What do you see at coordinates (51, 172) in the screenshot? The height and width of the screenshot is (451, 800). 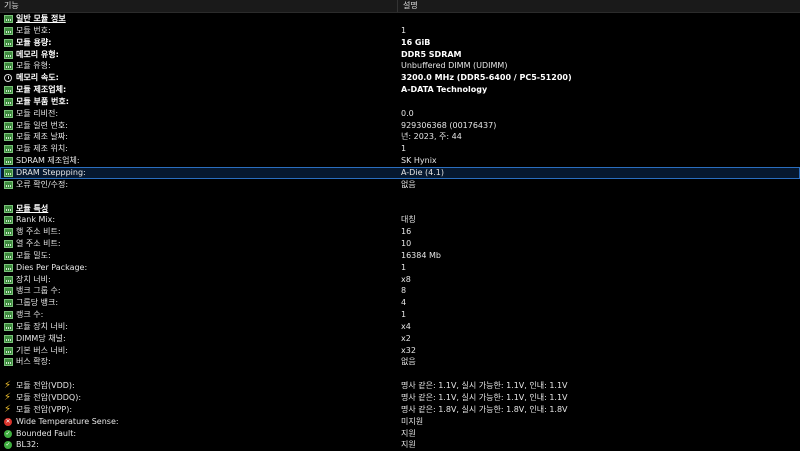 I see `property-label: DRAM Steppping:` at bounding box center [51, 172].